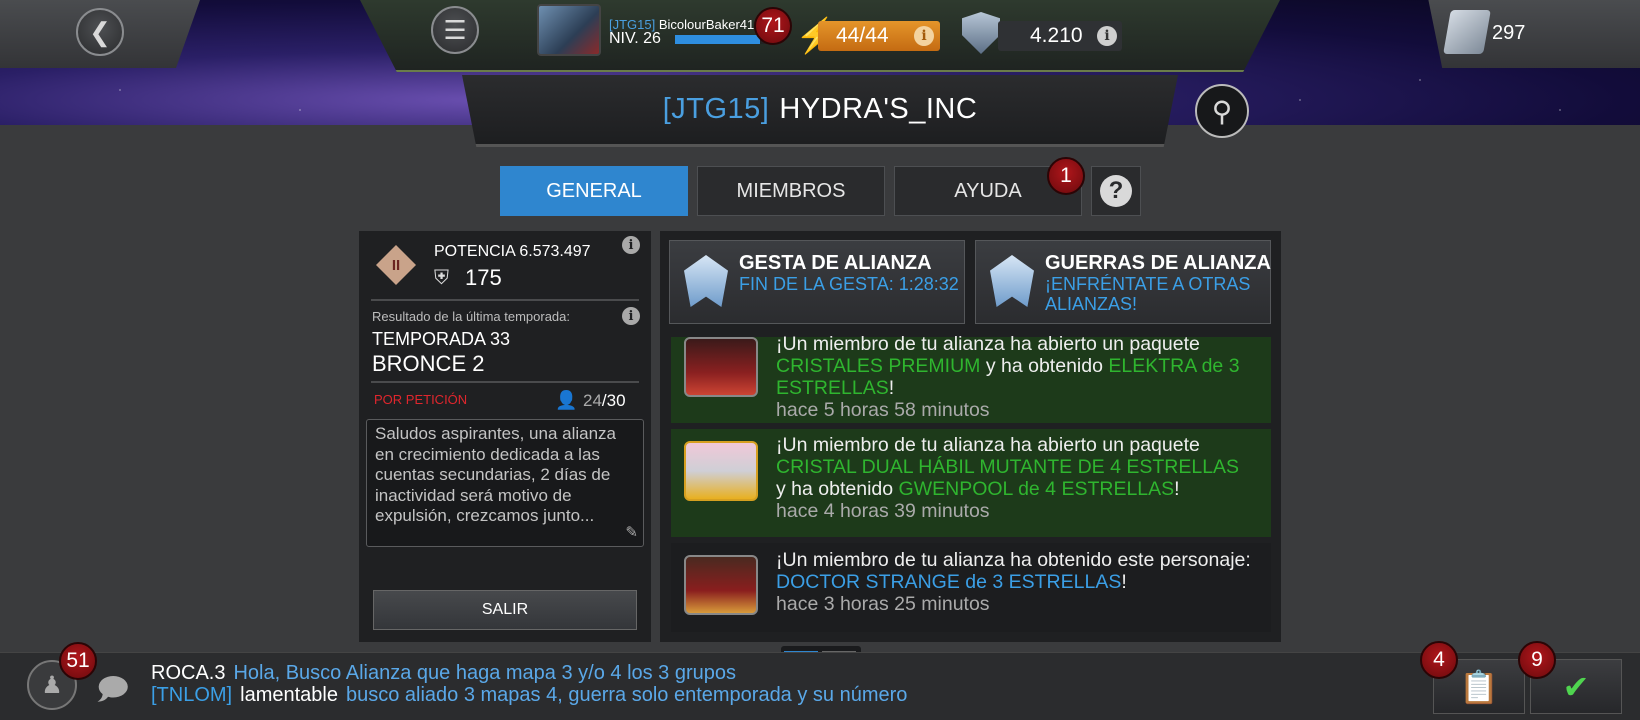  Describe the element at coordinates (613, 400) in the screenshot. I see `member-max: /30` at that location.